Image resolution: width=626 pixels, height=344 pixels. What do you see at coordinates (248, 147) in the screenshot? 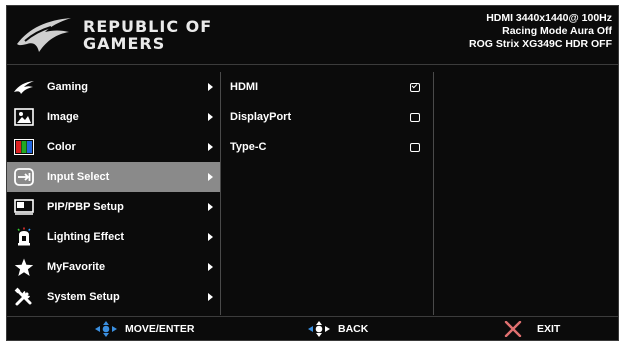
I see `submenu-item-label: Type-C` at bounding box center [248, 147].